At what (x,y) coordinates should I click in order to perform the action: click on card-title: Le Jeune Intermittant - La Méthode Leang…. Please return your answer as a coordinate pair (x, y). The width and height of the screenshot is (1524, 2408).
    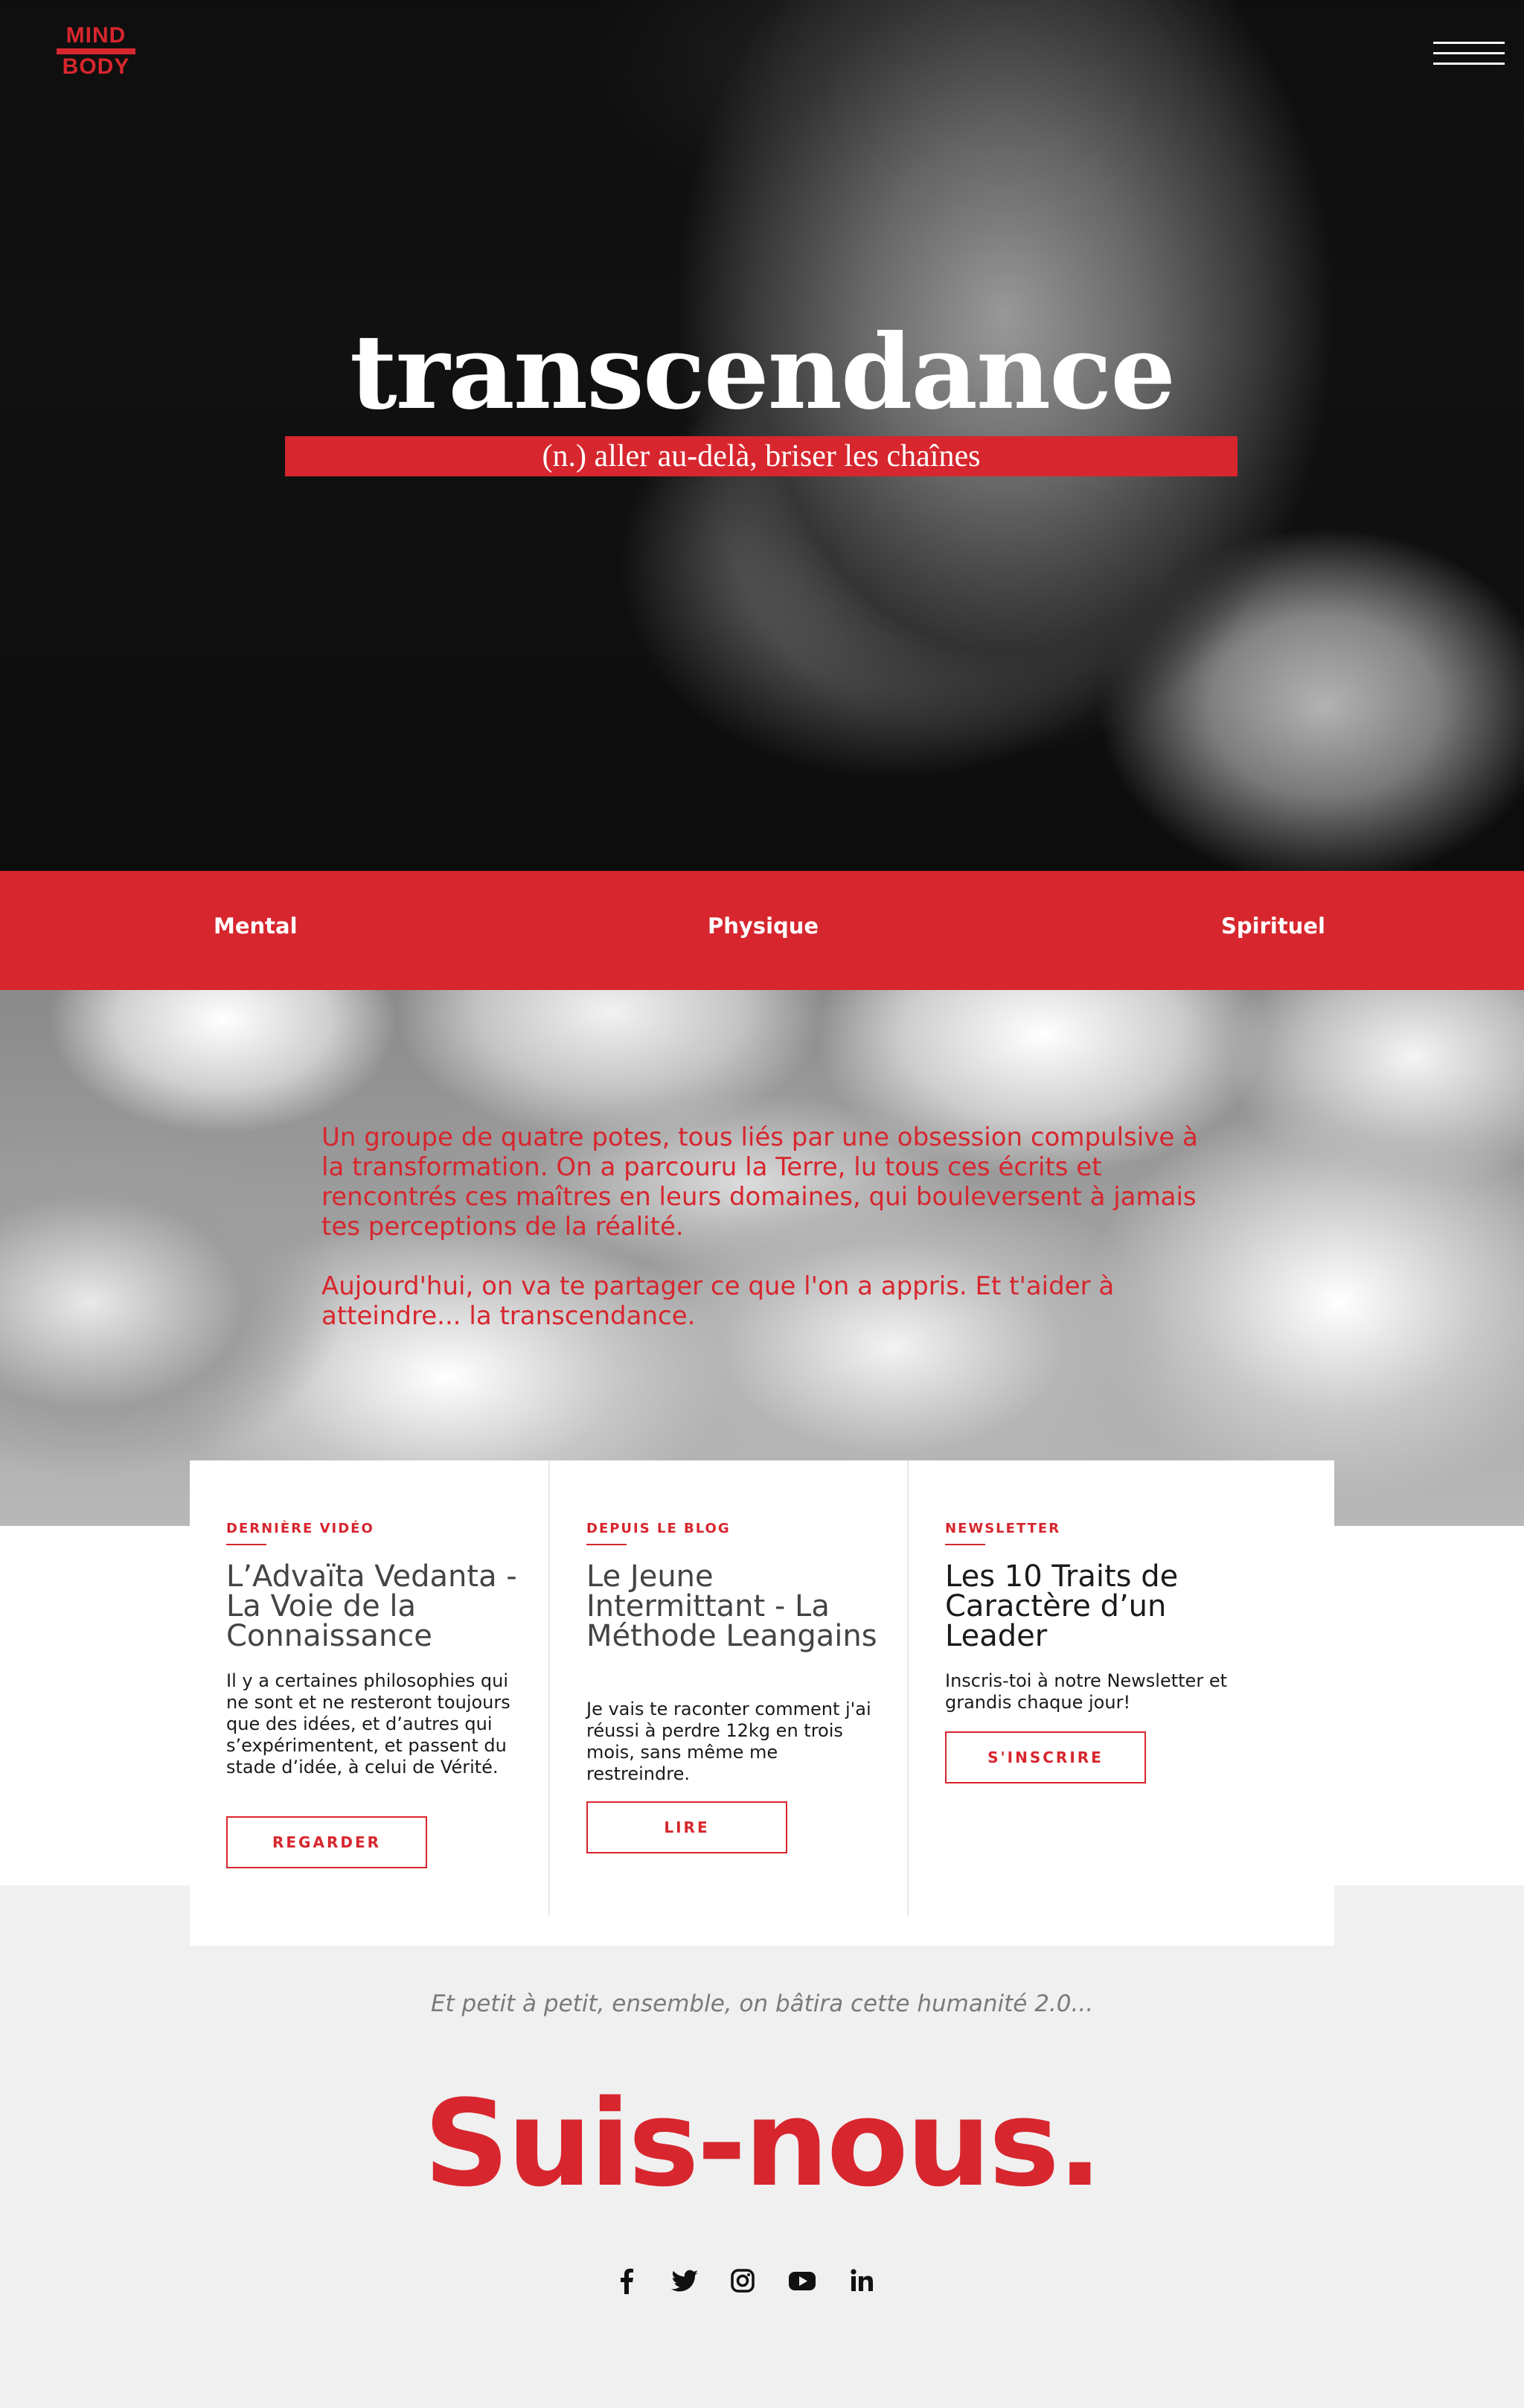
    Looking at the image, I should click on (735, 1606).